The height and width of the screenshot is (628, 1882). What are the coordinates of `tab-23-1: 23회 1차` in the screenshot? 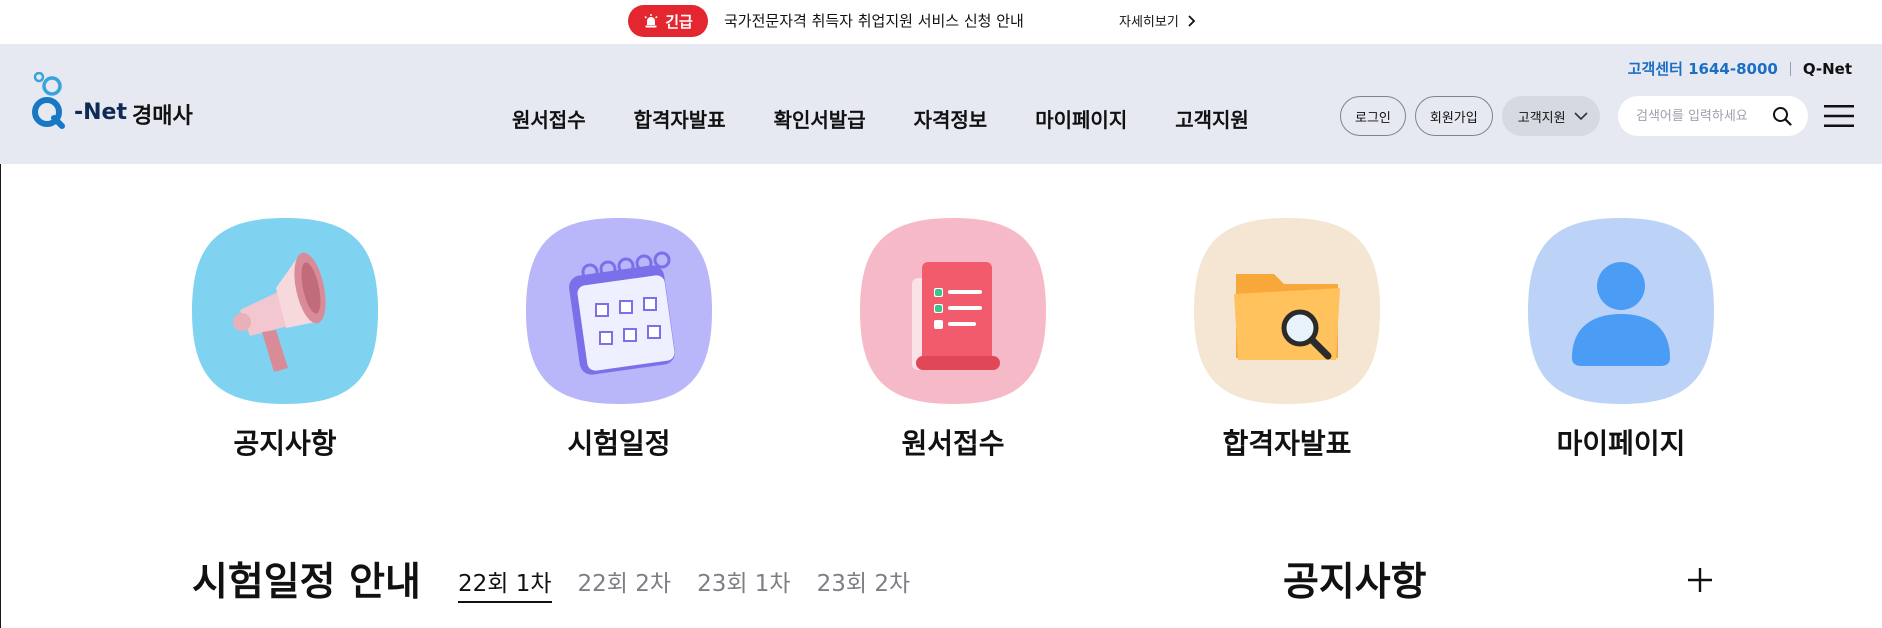 It's located at (744, 583).